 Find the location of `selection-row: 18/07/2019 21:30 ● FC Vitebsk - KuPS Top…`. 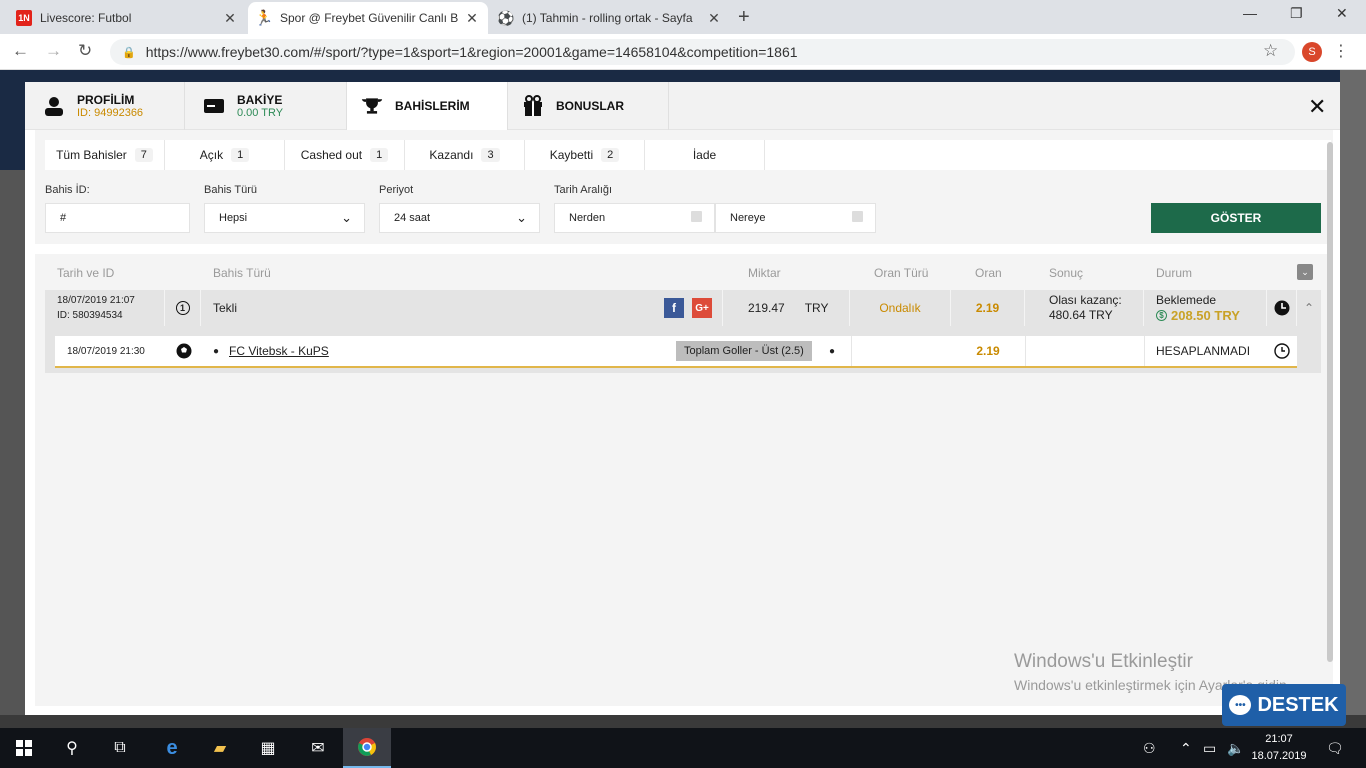

selection-row: 18/07/2019 21:30 ● FC Vitebsk - KuPS Top… is located at coordinates (676, 352).